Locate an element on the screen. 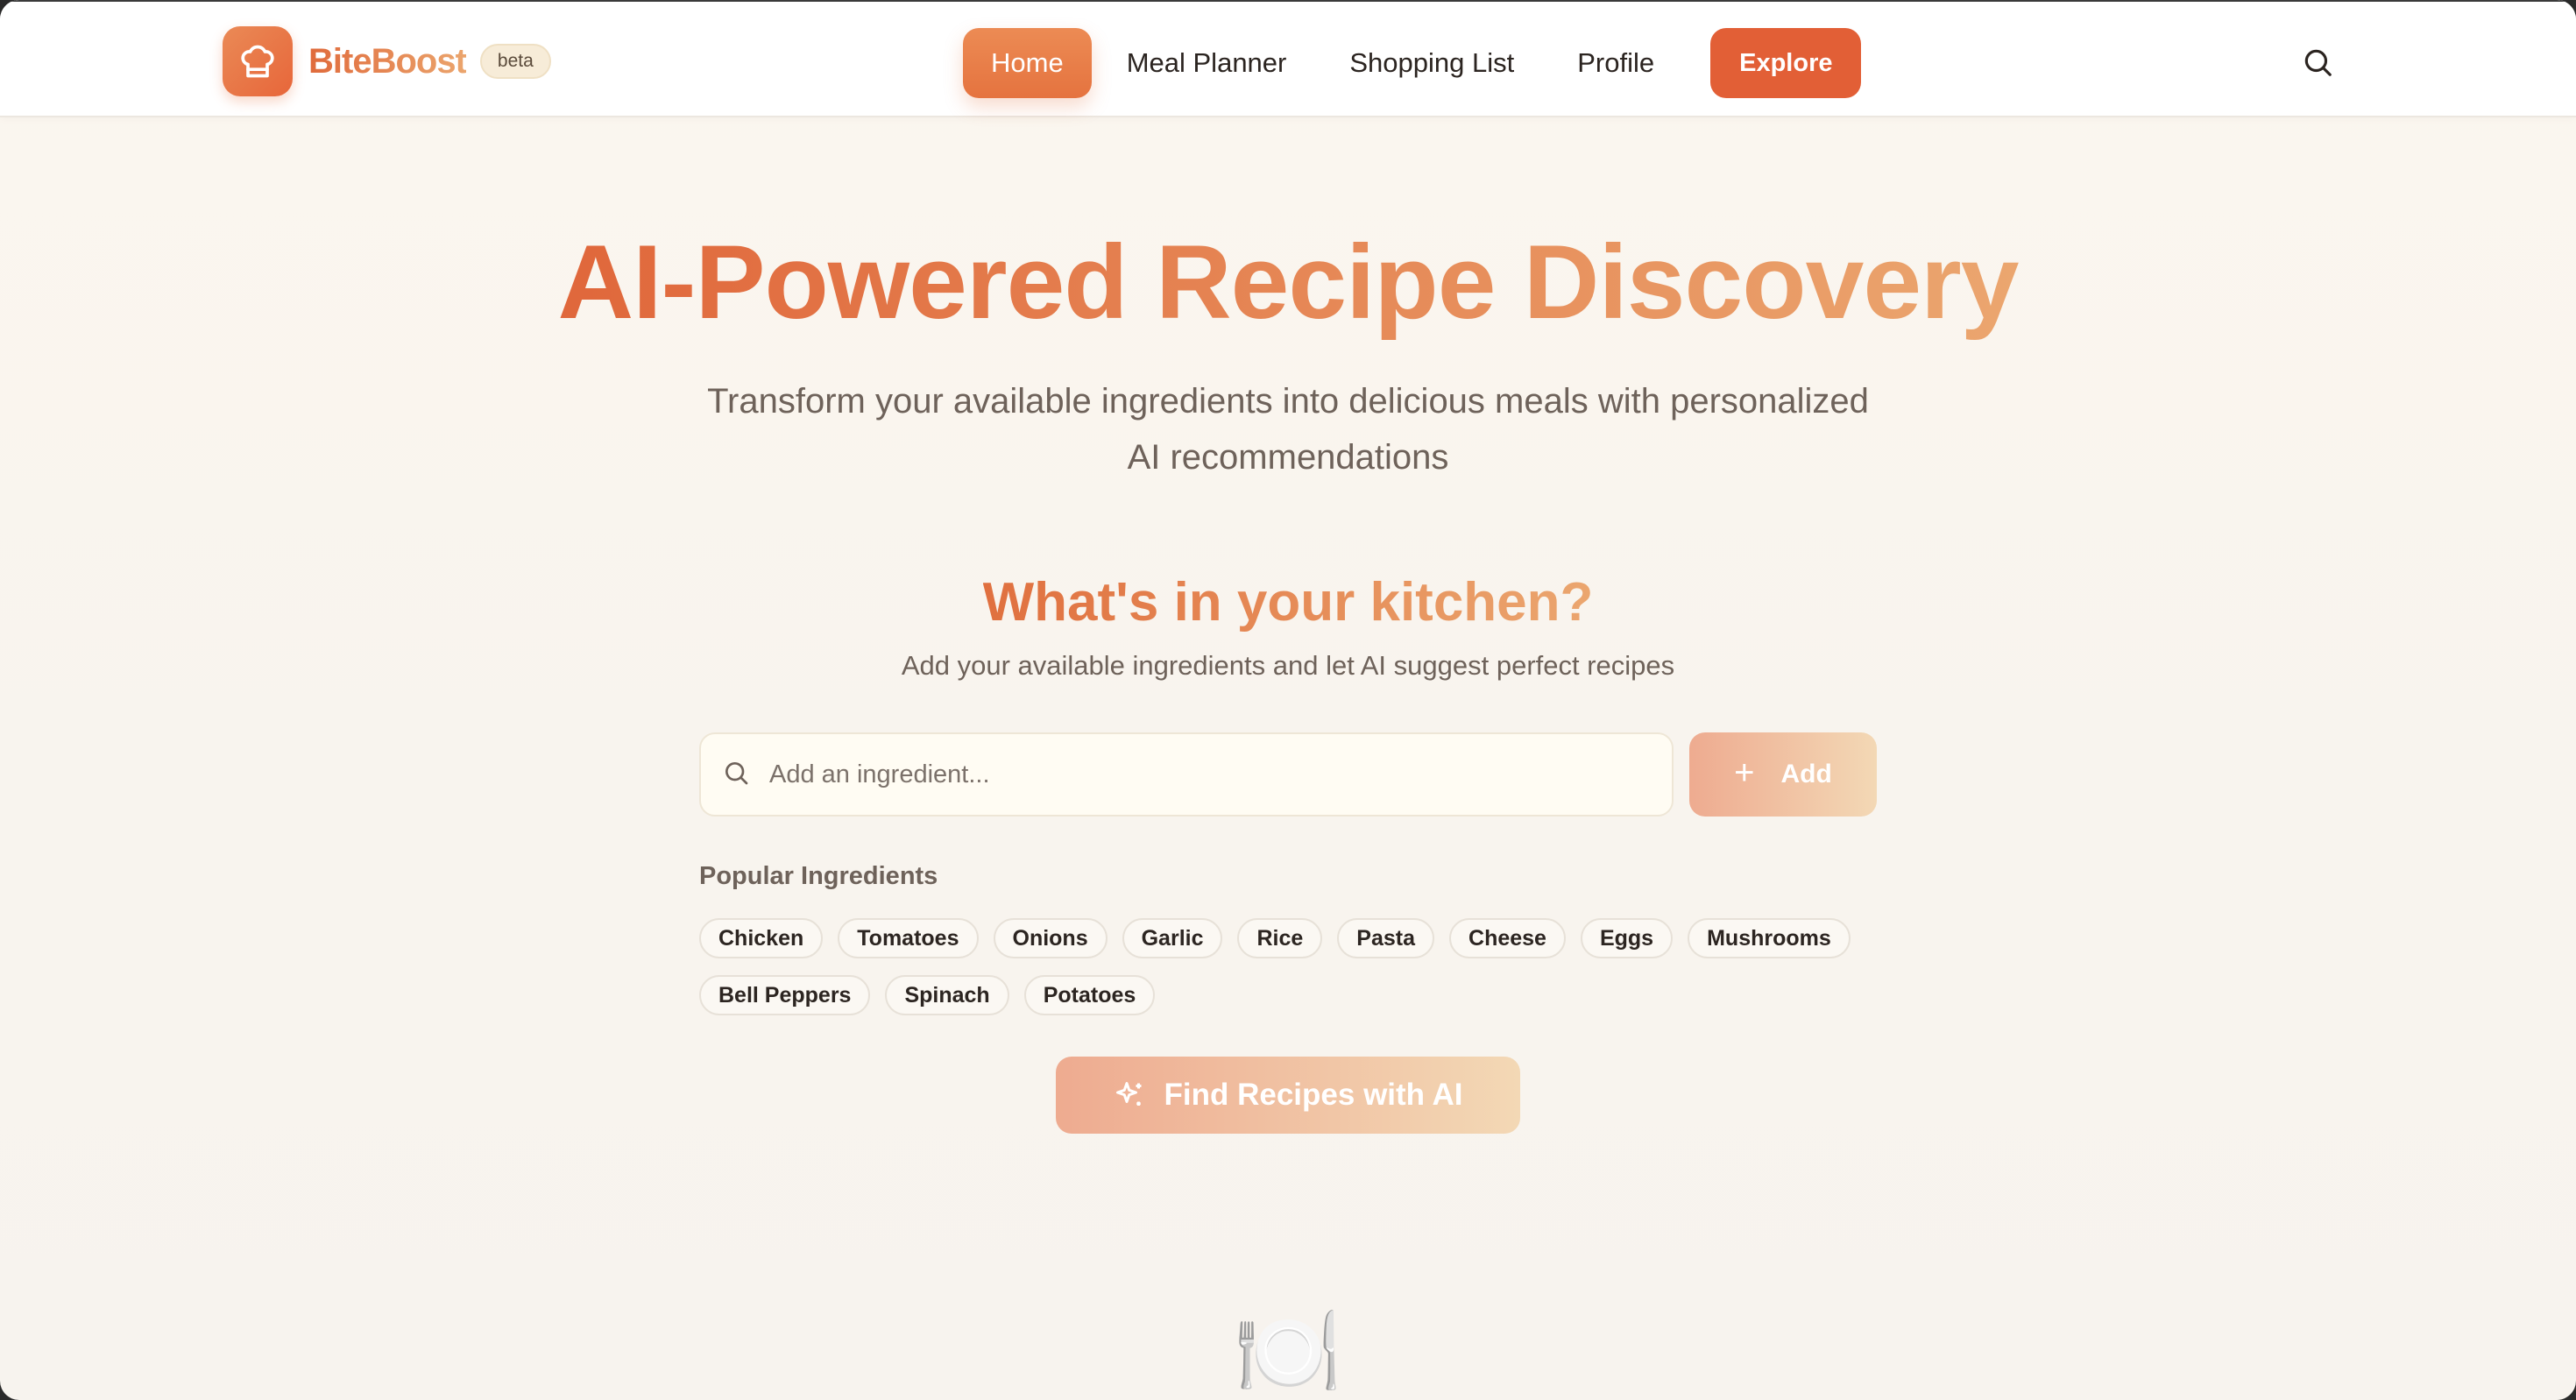 Image resolution: width=2576 pixels, height=1400 pixels. find-recipes-label: Find Recipes with AI is located at coordinates (1313, 1095).